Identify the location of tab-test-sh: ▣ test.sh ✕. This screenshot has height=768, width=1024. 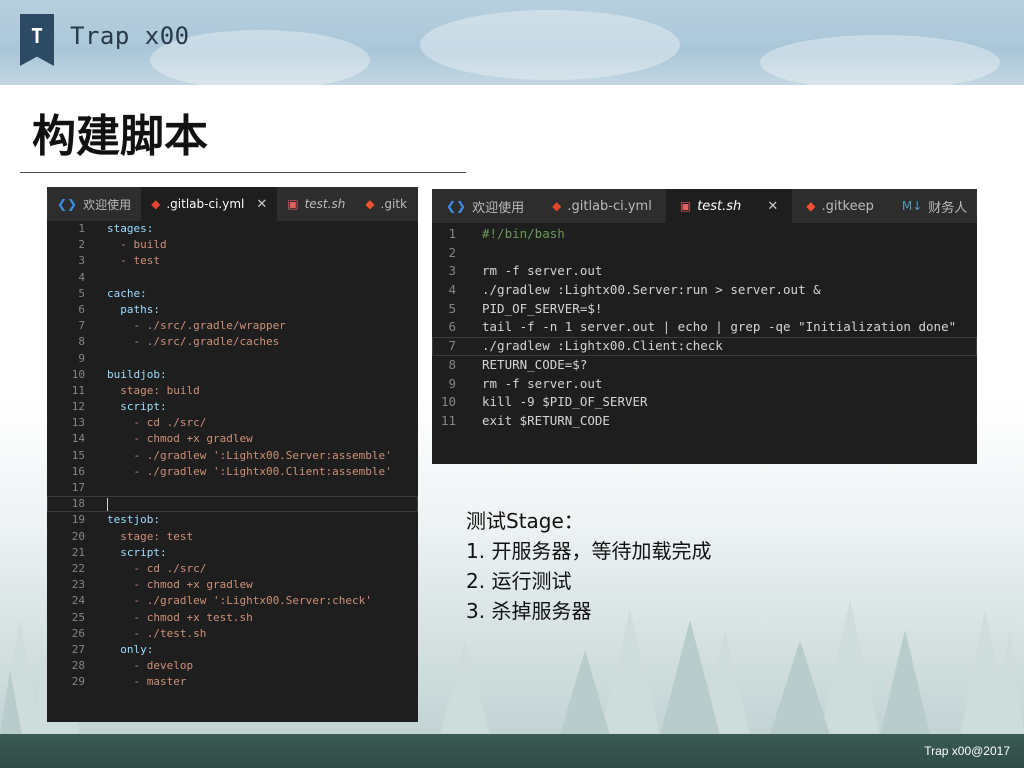
(729, 206).